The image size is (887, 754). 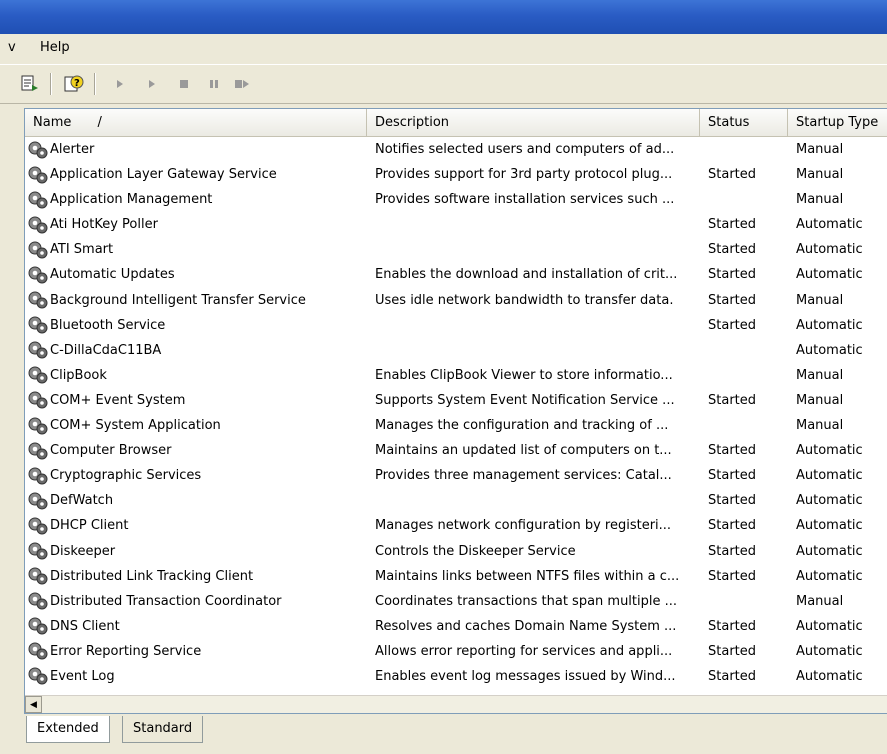 What do you see at coordinates (837, 122) in the screenshot?
I see `column-header-startup-type: Startup Type` at bounding box center [837, 122].